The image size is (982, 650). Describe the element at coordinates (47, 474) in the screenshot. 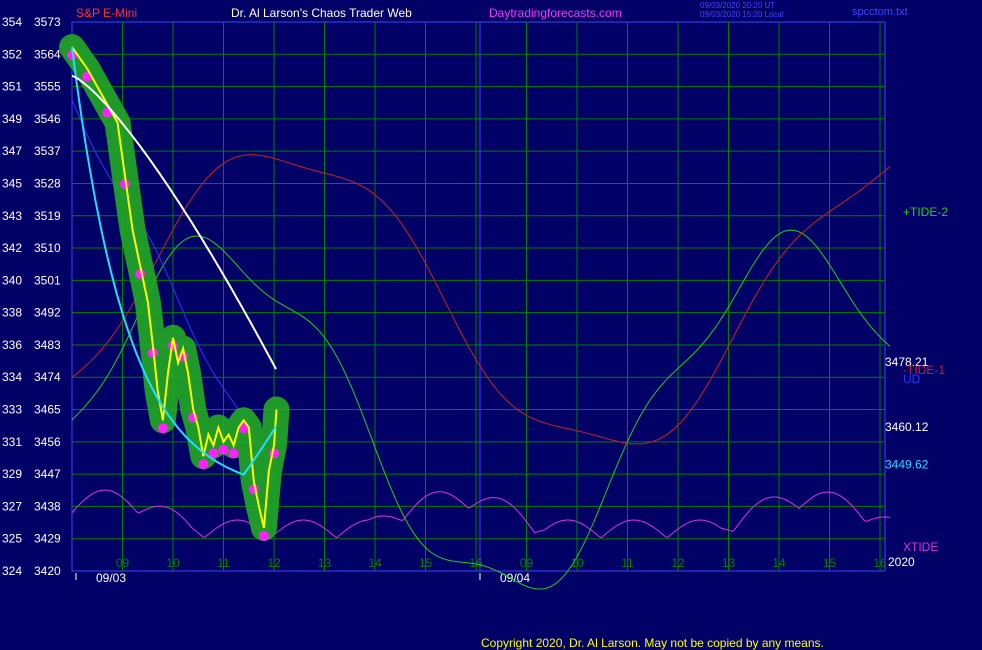

I see `y-tick-inner: 3447` at that location.